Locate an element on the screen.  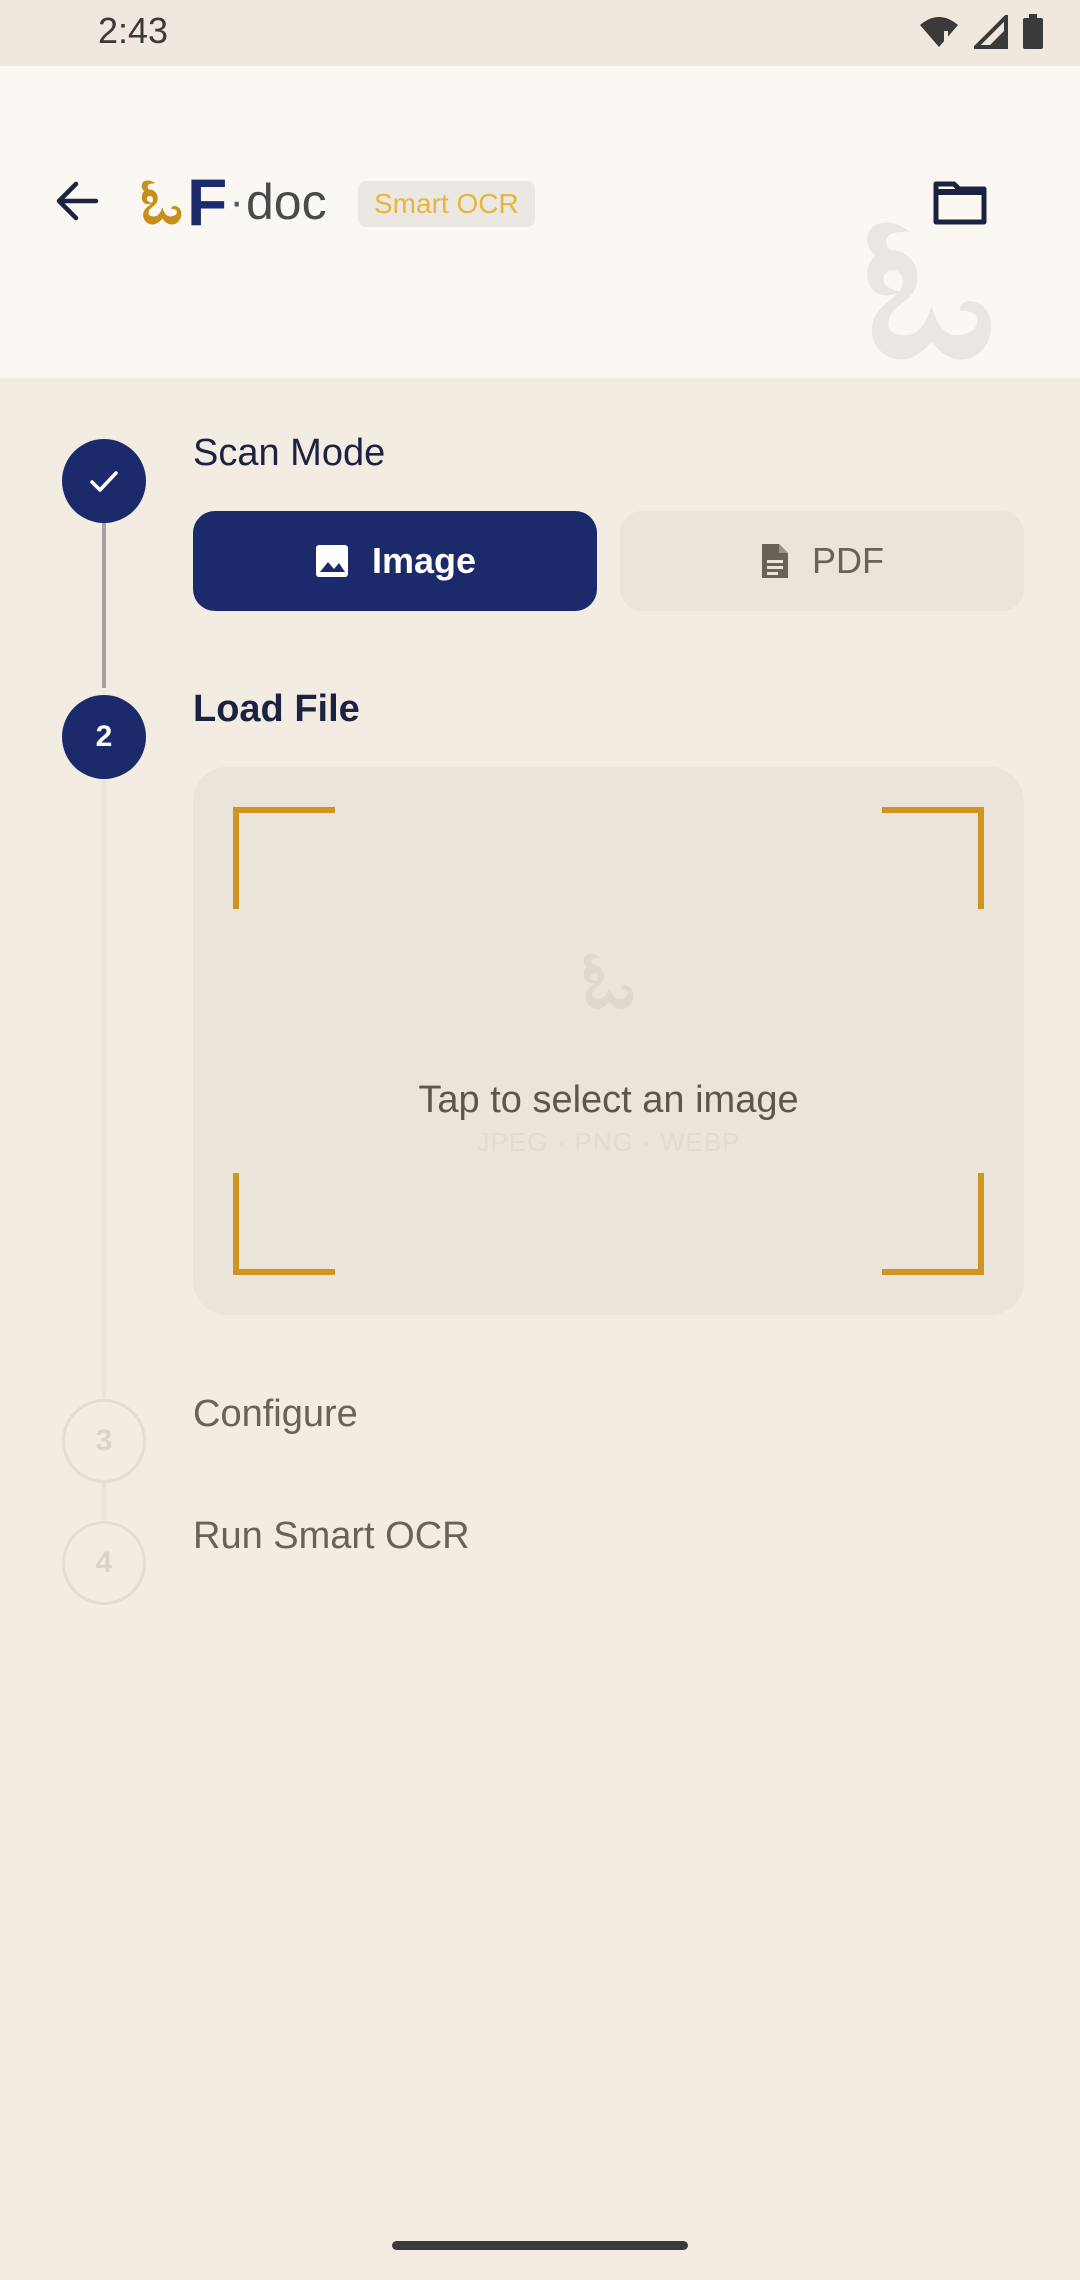
logo-word: doc is located at coordinates (286, 202).